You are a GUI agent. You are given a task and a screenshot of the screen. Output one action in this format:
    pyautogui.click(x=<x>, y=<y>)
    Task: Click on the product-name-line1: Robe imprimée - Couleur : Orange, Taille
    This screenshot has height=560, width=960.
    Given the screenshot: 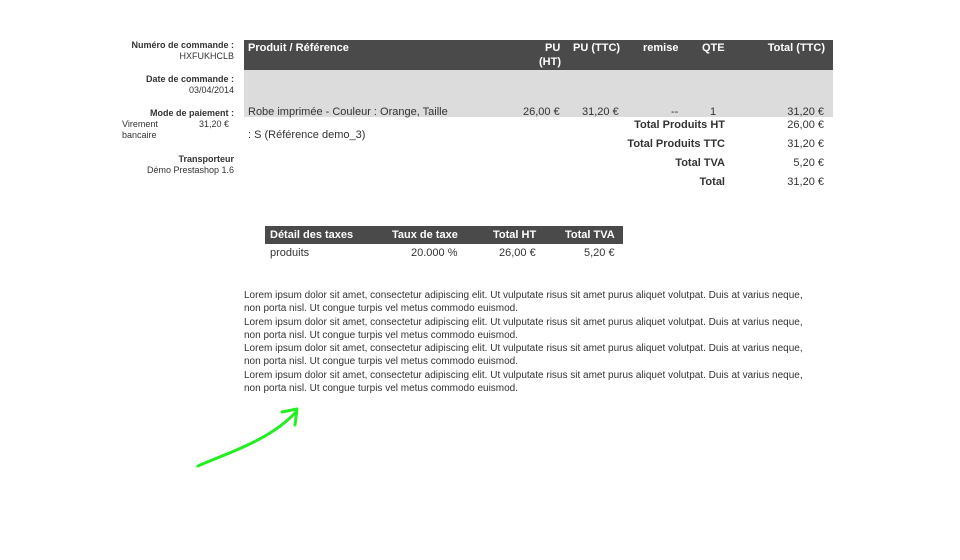 What is the action you would take?
    pyautogui.click(x=348, y=112)
    